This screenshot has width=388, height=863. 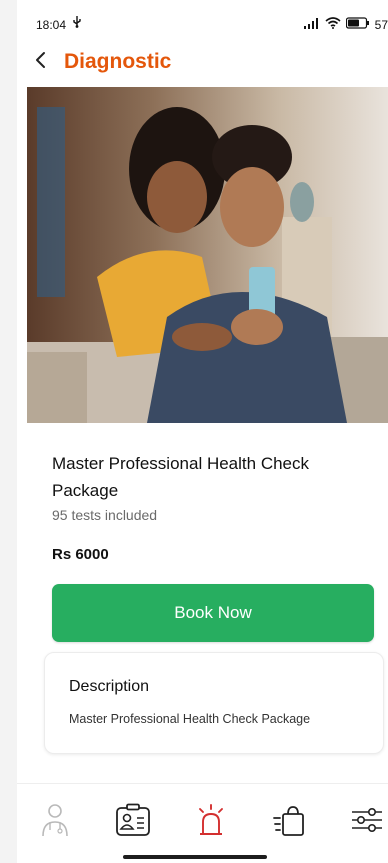 I want to click on battery-level: 57, so click(x=381, y=24).